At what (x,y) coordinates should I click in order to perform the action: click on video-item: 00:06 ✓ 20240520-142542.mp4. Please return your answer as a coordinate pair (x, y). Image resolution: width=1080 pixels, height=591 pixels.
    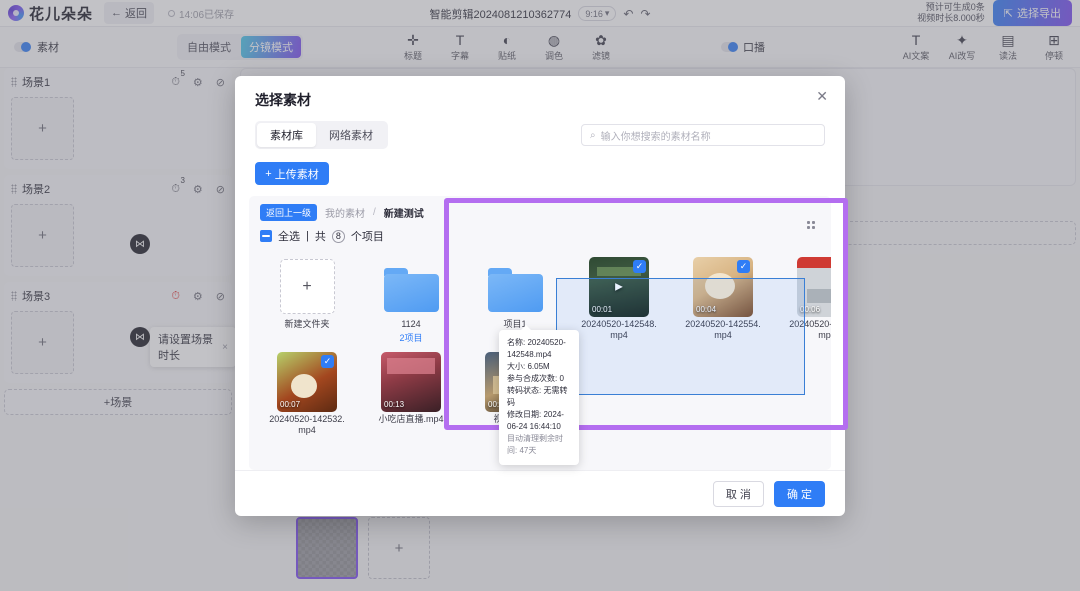
    Looking at the image, I should click on (808, 300).